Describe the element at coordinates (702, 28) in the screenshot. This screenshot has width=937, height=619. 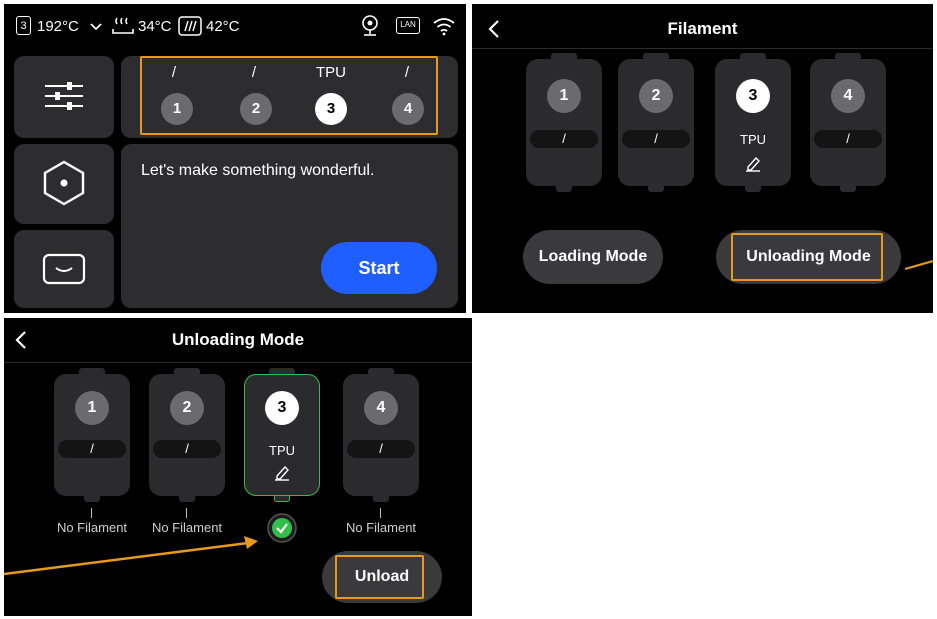
I see `screen-title: Filament` at that location.